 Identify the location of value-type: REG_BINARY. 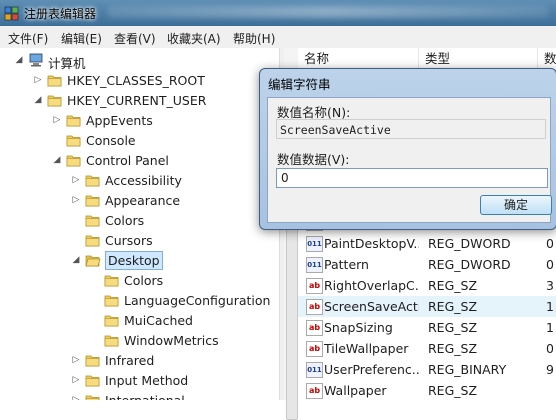
(467, 369).